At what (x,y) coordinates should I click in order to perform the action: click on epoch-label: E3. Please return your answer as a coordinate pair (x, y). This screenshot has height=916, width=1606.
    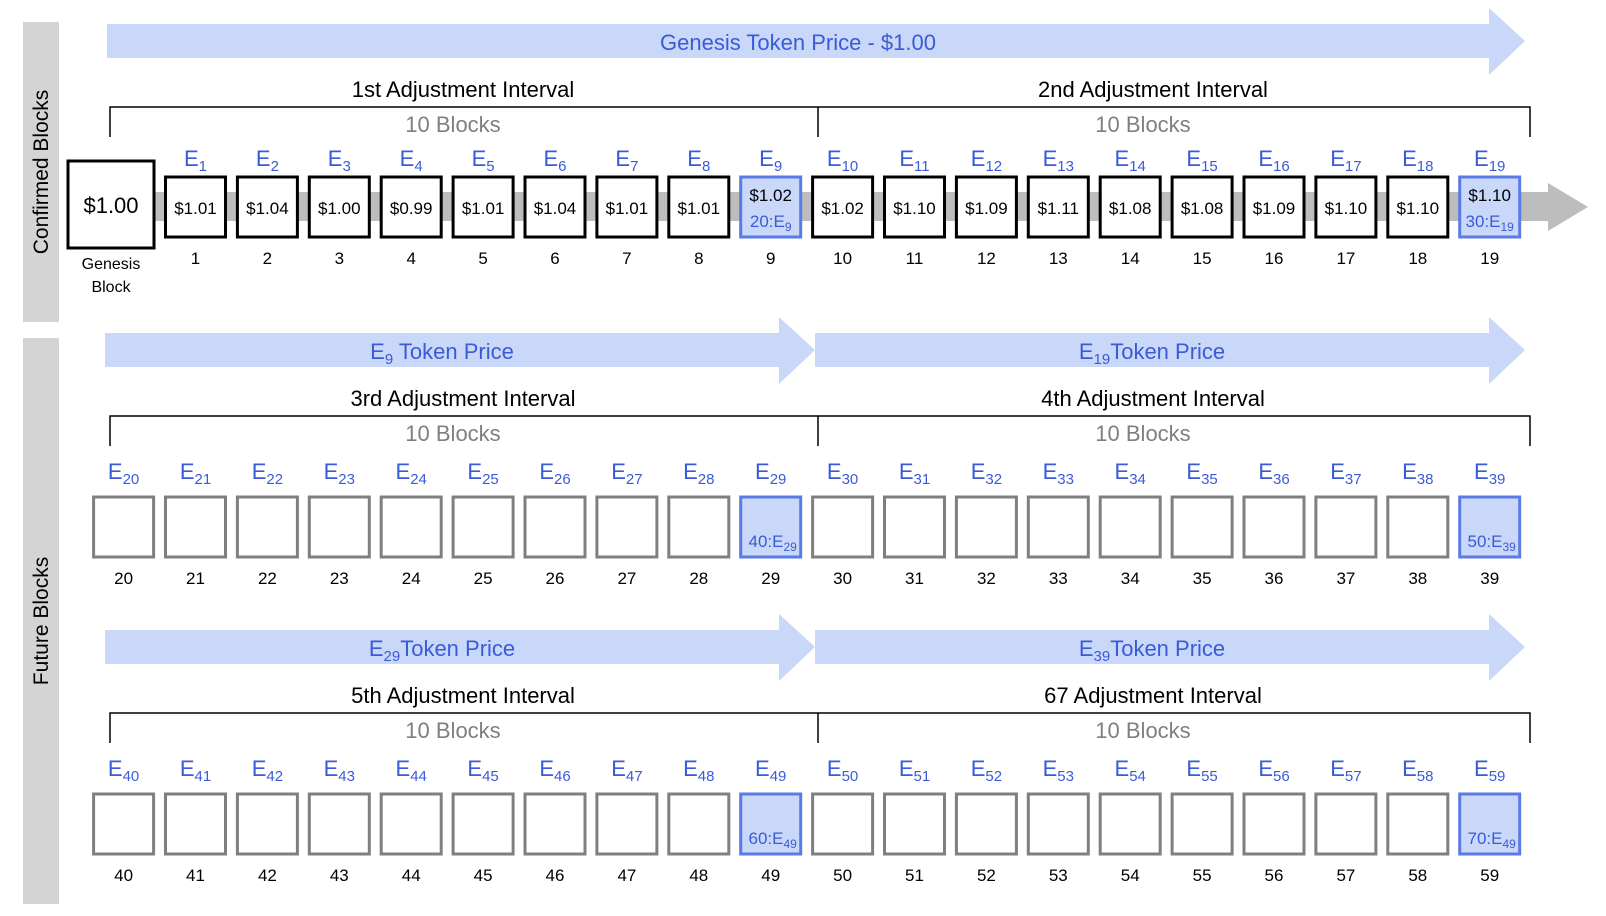
    Looking at the image, I should click on (339, 160).